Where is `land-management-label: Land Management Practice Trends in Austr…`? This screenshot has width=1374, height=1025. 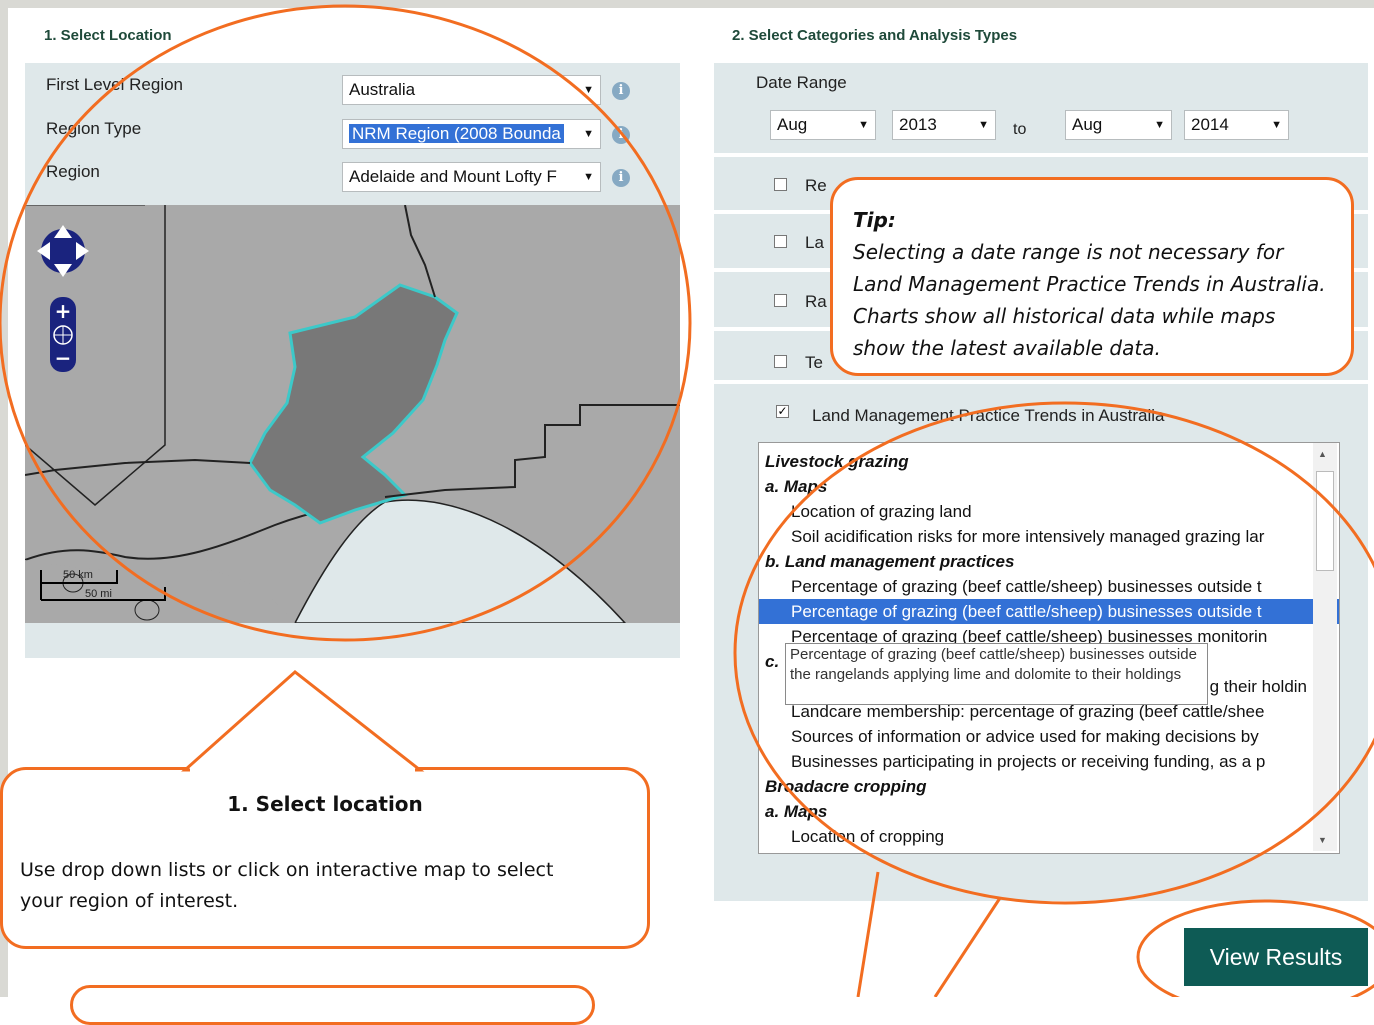 land-management-label: Land Management Practice Trends in Austr… is located at coordinates (988, 415).